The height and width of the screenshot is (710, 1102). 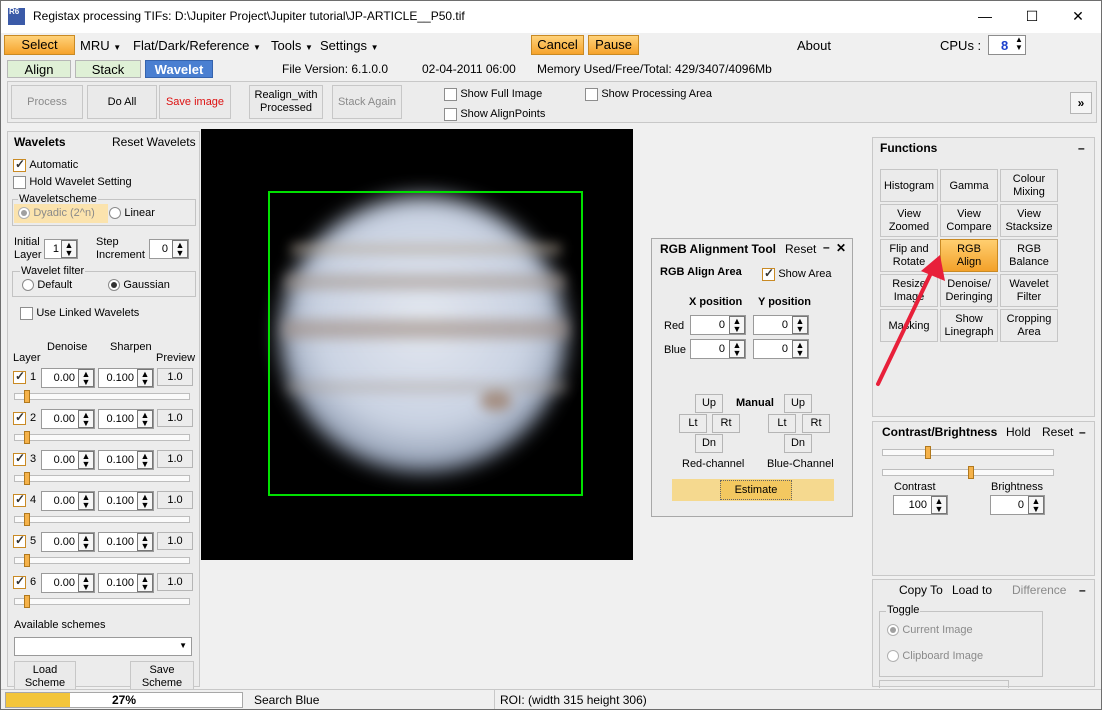 What do you see at coordinates (800, 249) in the screenshot?
I see `rgb-tool-reset-button: Reset` at bounding box center [800, 249].